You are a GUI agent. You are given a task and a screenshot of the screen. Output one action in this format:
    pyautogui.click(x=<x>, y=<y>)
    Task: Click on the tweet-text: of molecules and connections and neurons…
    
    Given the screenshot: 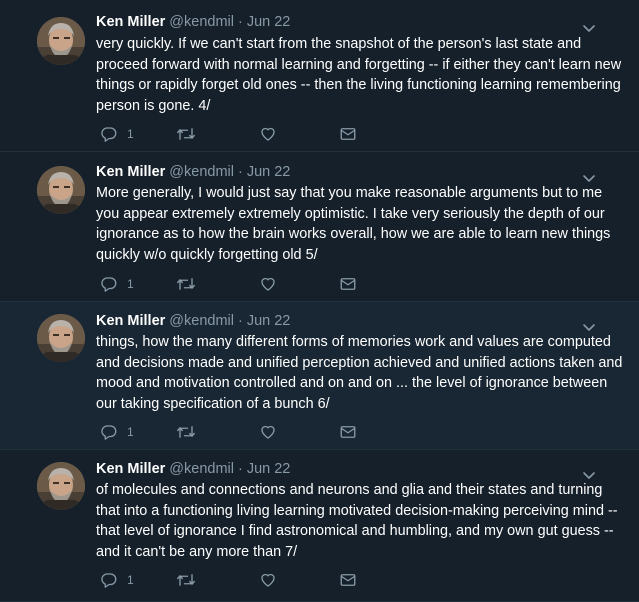 What is the action you would take?
    pyautogui.click(x=357, y=521)
    